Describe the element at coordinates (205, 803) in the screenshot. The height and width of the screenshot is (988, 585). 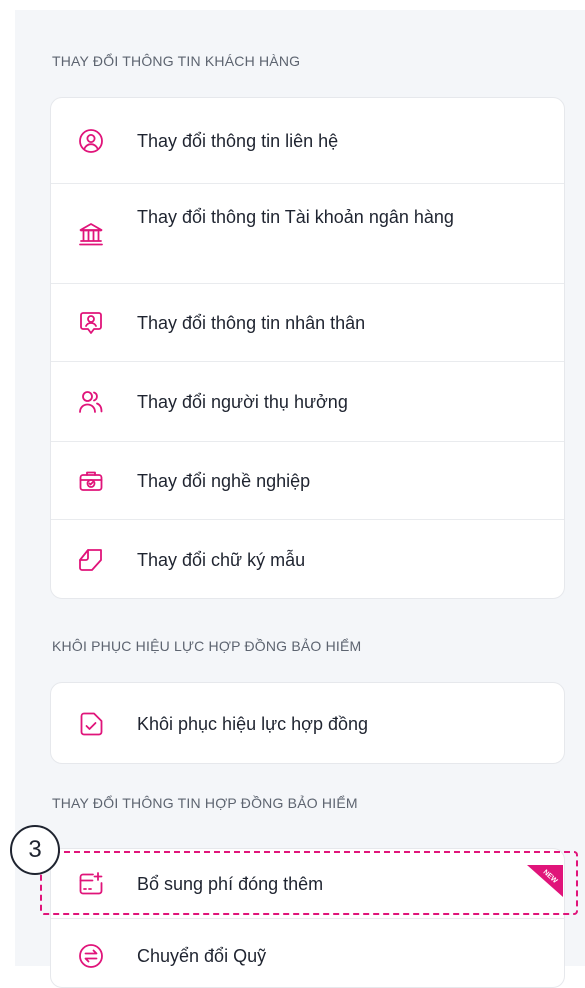
I see `section-title-contract-info: THAY ĐỔI THÔNG TIN HỢP ĐỒNG BẢO HIỂM` at that location.